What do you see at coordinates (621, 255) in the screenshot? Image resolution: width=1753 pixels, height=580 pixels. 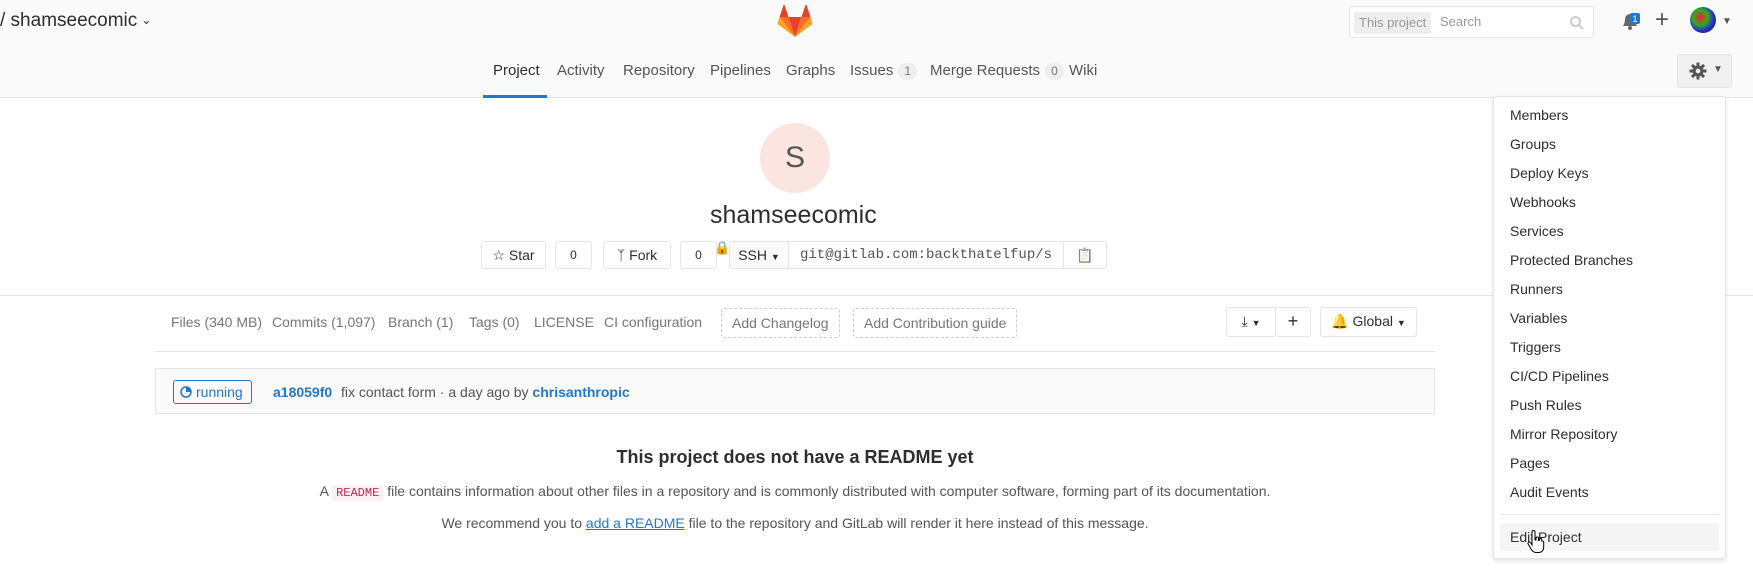 I see `fork-icon: ᛉ` at bounding box center [621, 255].